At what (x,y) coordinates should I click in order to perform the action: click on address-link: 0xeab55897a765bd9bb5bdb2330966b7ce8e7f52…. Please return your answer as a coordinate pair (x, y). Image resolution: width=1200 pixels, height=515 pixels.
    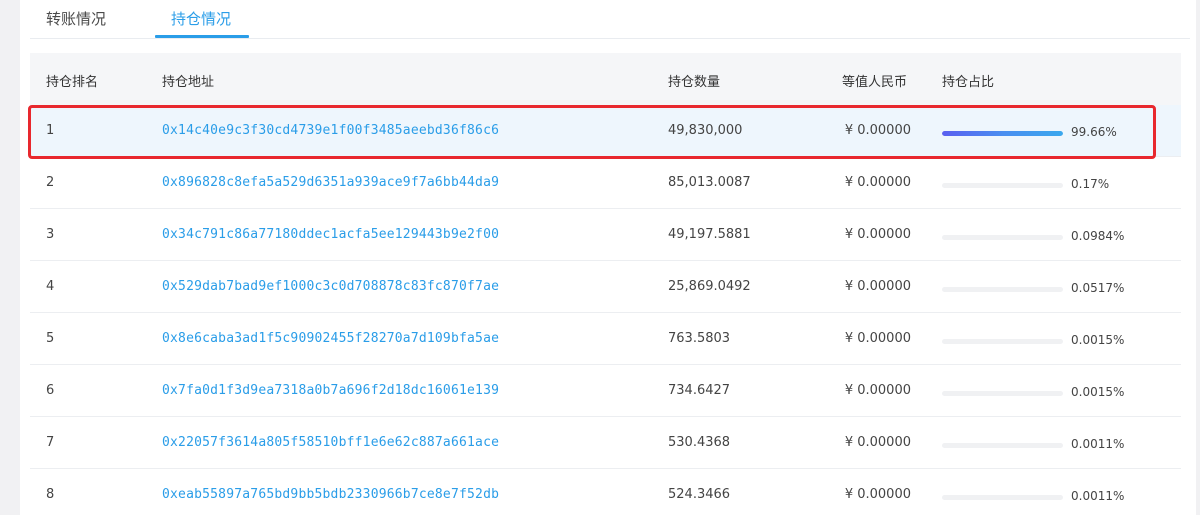
    Looking at the image, I should click on (330, 494).